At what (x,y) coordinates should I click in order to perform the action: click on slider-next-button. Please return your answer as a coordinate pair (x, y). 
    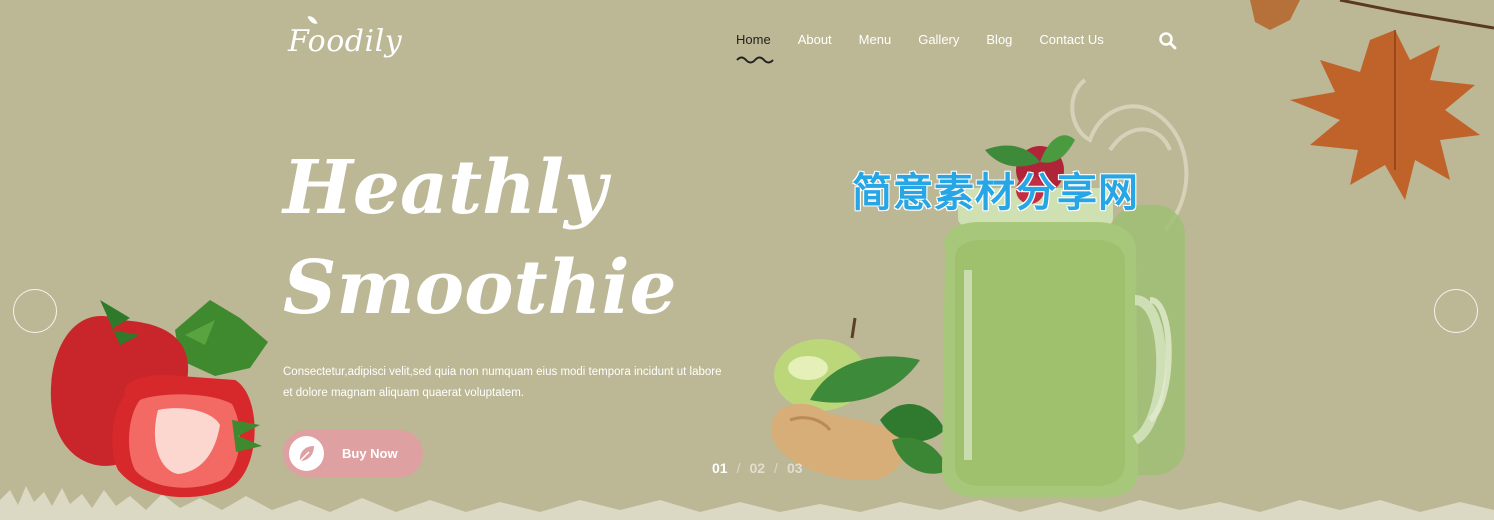
    Looking at the image, I should click on (1456, 311).